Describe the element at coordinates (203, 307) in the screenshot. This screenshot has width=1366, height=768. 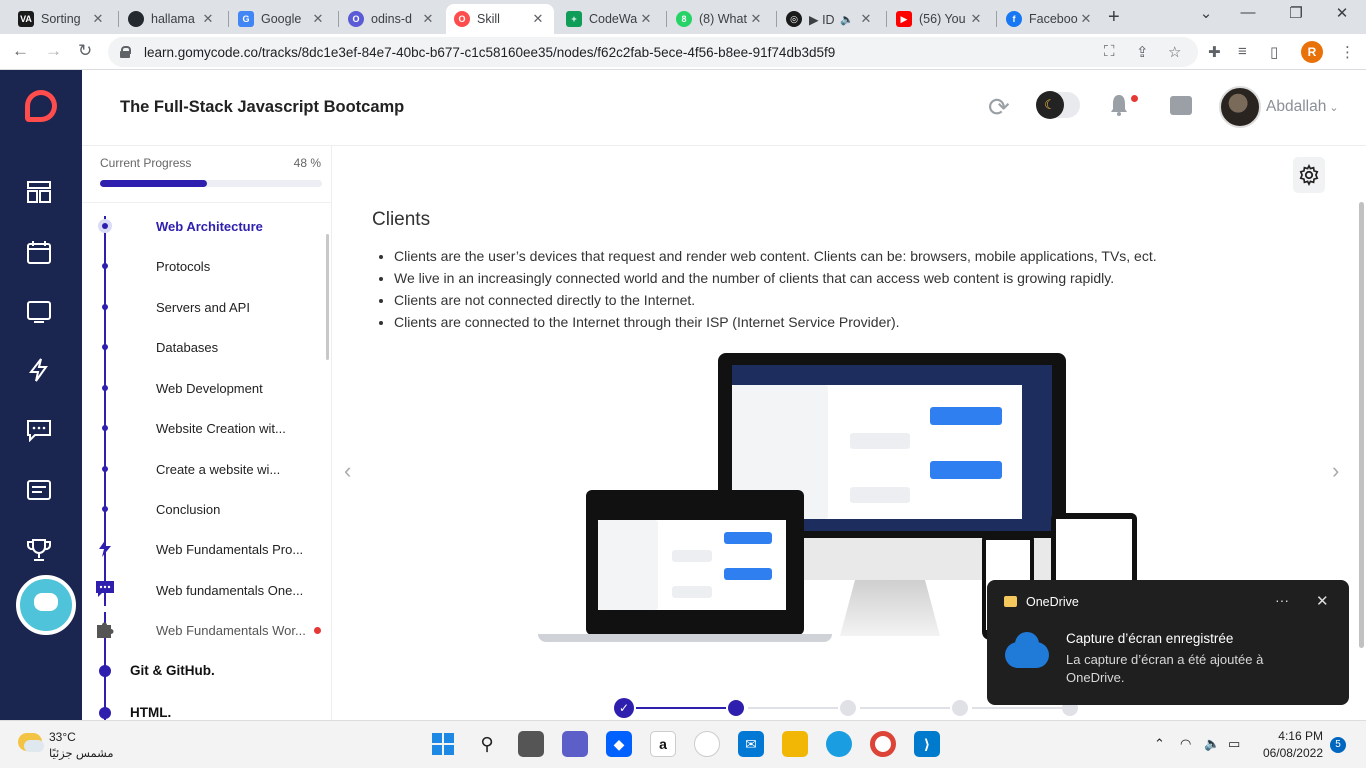
I see `outline-item-servers-and-api: Servers and API` at that location.